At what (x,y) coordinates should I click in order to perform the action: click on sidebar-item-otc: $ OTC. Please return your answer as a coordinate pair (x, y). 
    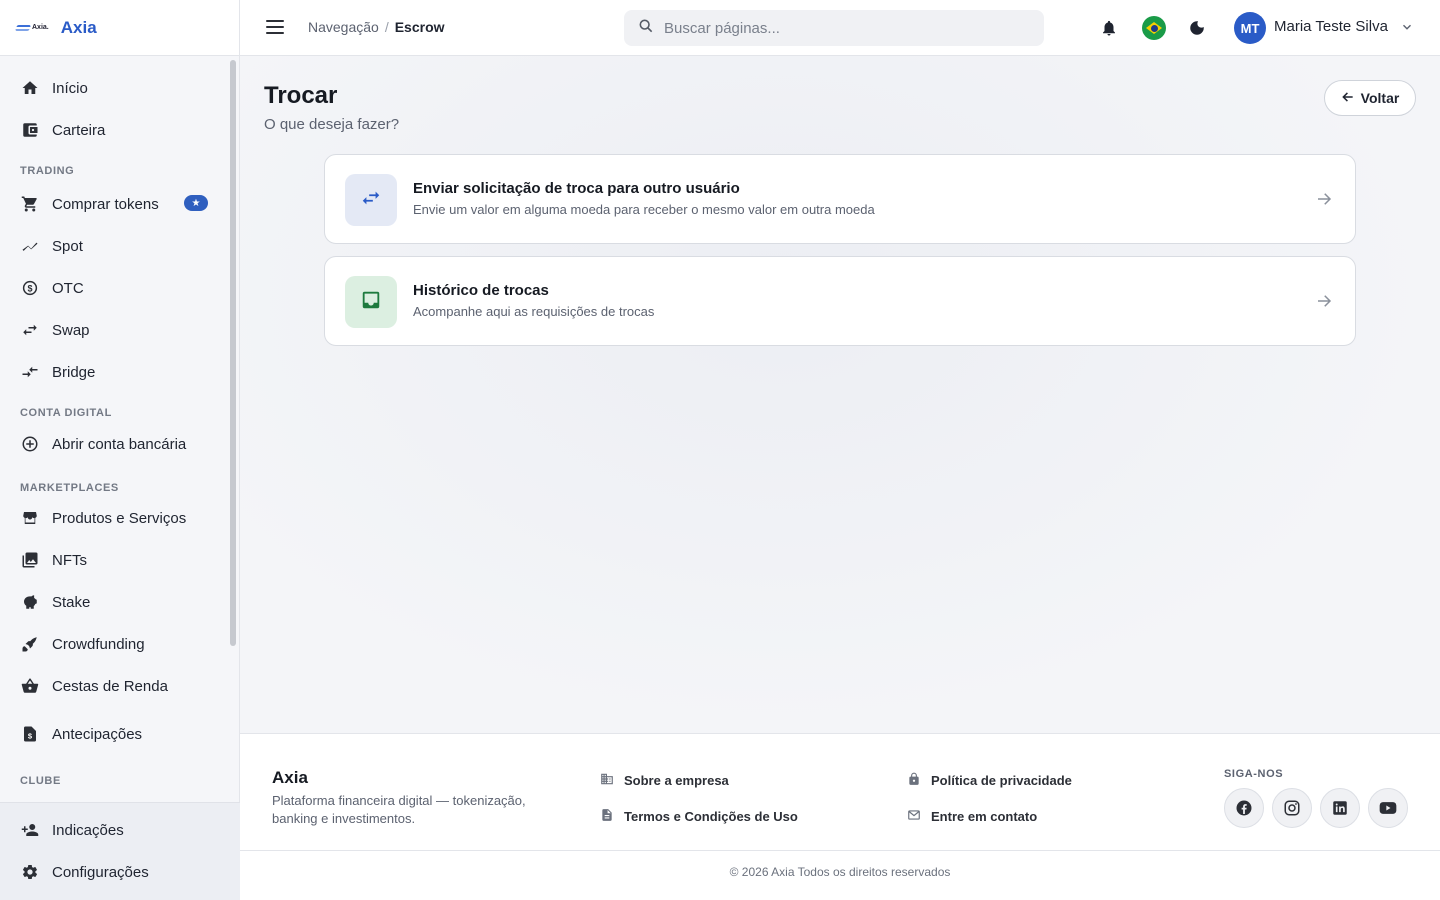
    Looking at the image, I should click on (120, 288).